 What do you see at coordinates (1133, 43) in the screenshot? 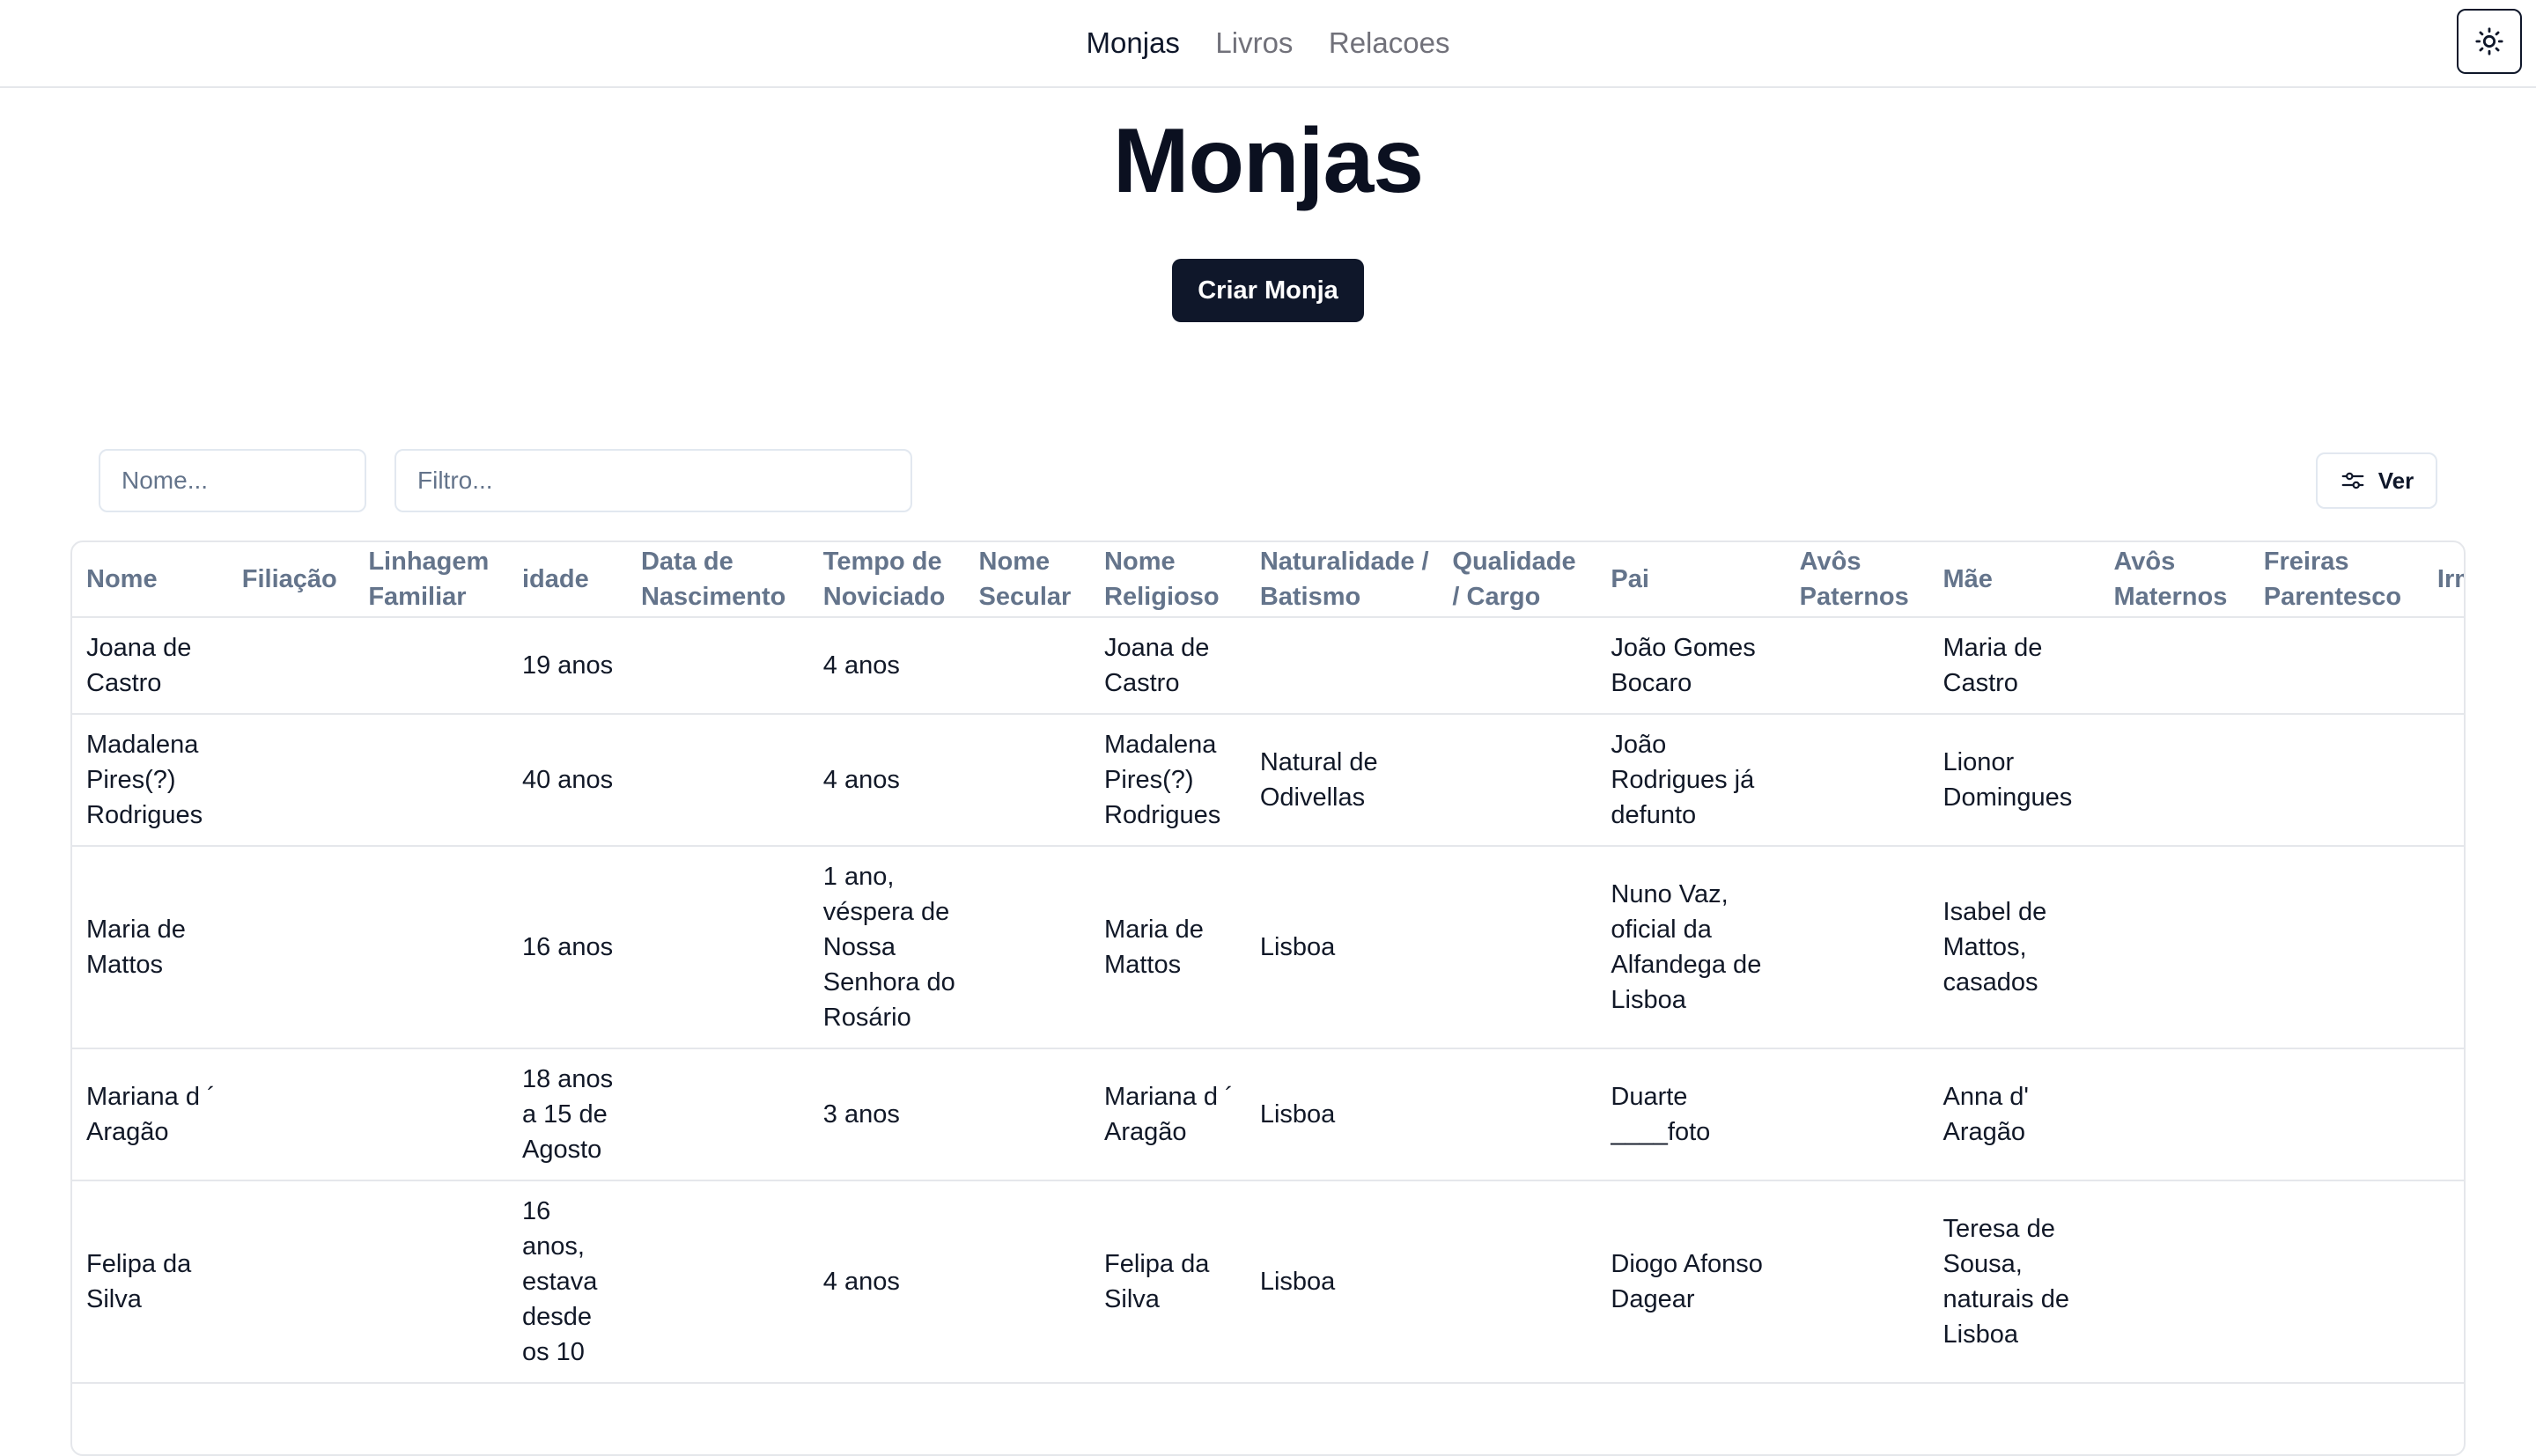
I see `nav-link-monjas: Monjas` at bounding box center [1133, 43].